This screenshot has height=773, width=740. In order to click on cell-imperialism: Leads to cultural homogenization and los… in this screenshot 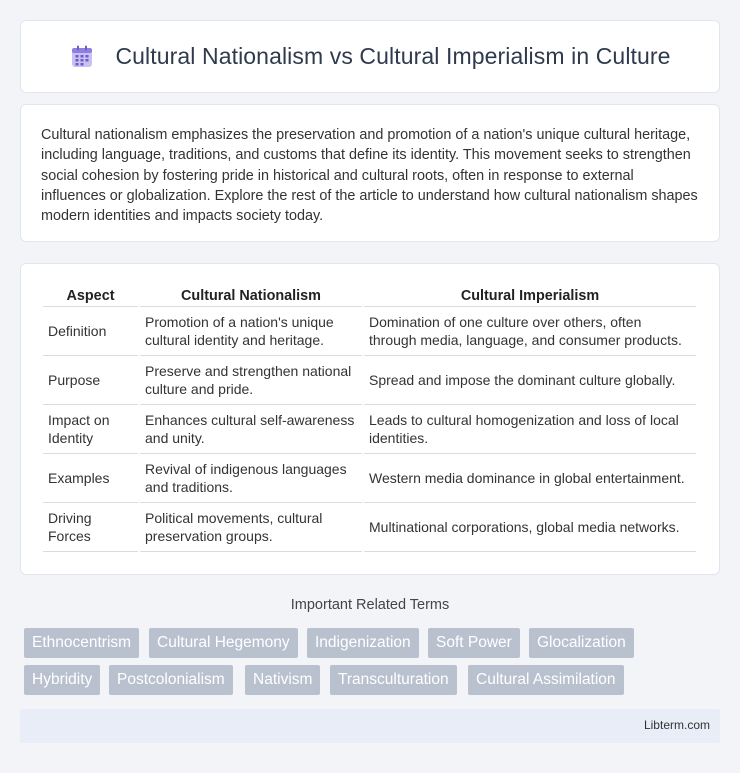, I will do `click(530, 429)`.